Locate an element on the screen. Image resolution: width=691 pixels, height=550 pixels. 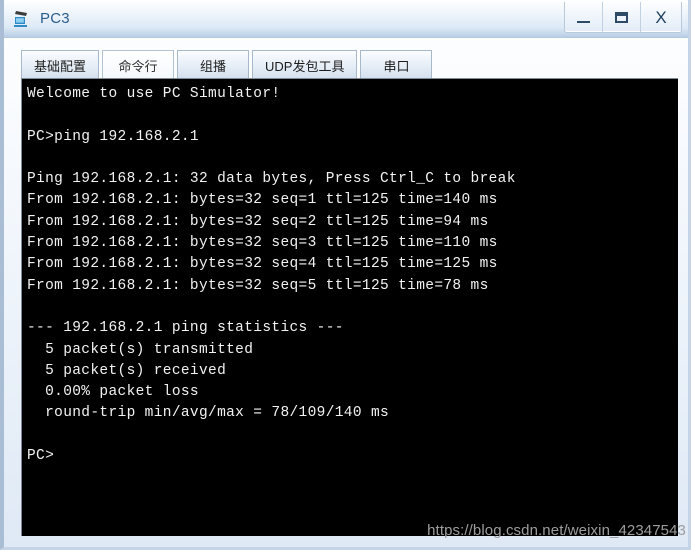
tab-label: 基础配置 is located at coordinates (60, 66).